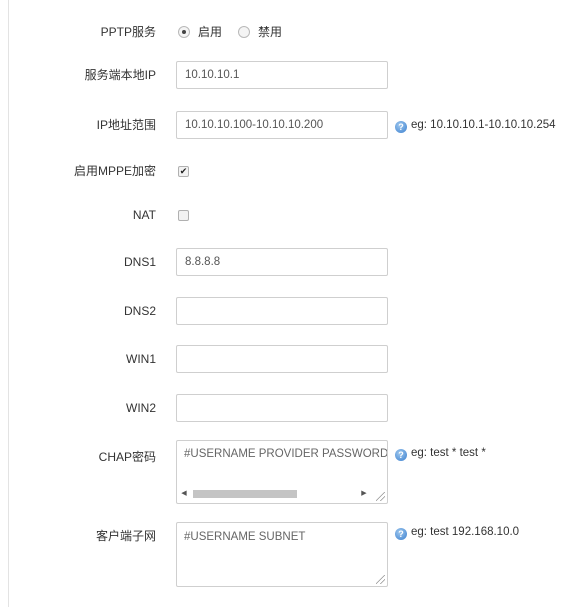 Image resolution: width=588 pixels, height=607 pixels. What do you see at coordinates (128, 32) in the screenshot?
I see `pptp-service-label: PPTP服务` at bounding box center [128, 32].